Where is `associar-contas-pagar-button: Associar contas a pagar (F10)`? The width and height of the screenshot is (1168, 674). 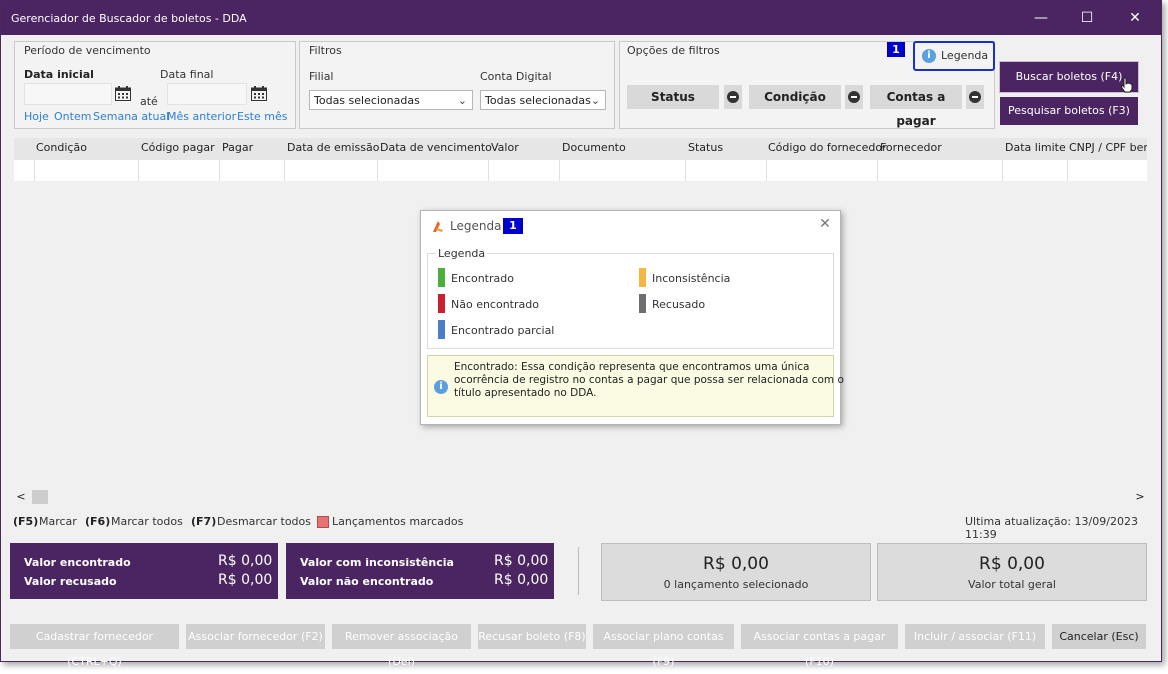 associar-contas-pagar-button: Associar contas a pagar (F10) is located at coordinates (819, 646).